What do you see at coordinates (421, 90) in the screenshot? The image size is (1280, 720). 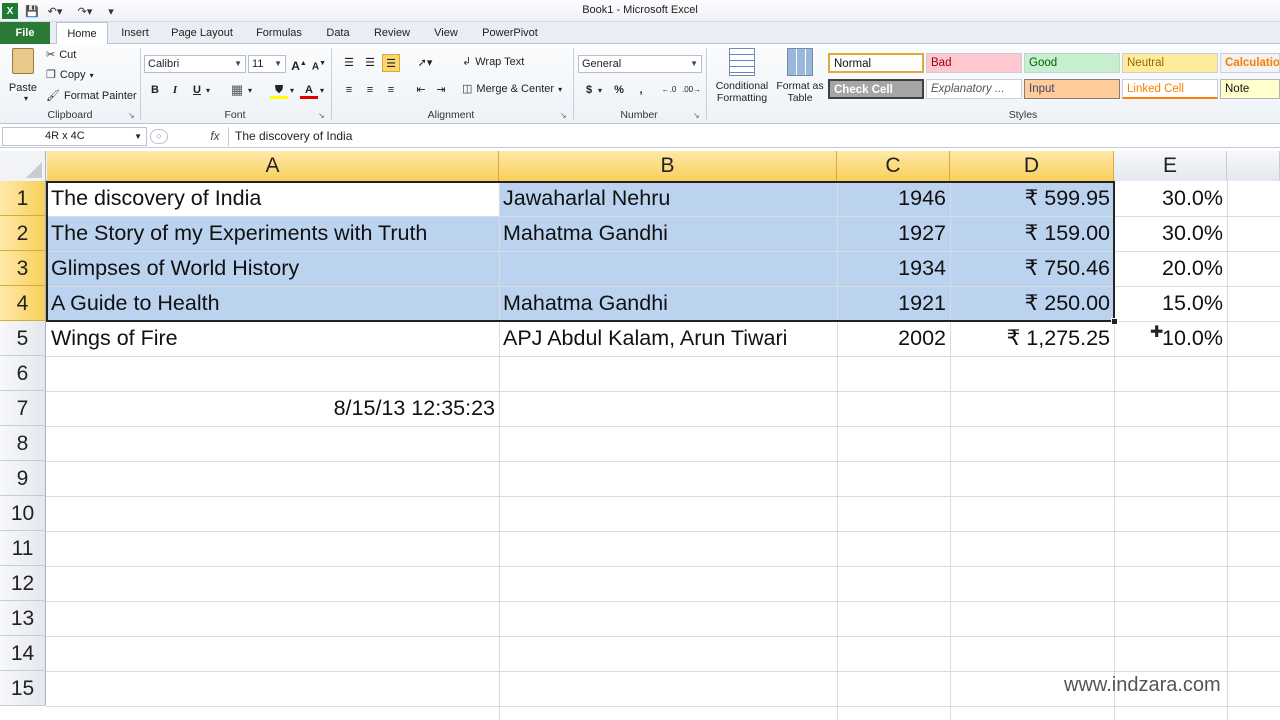 I see `decrease-indent-icon: ⇤` at bounding box center [421, 90].